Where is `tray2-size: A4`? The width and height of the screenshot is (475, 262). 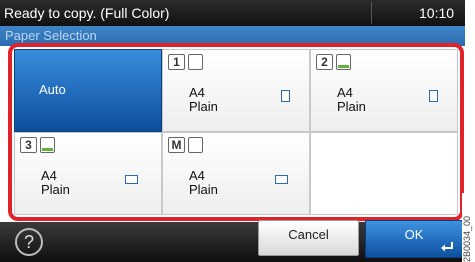 tray2-size: A4 is located at coordinates (345, 92).